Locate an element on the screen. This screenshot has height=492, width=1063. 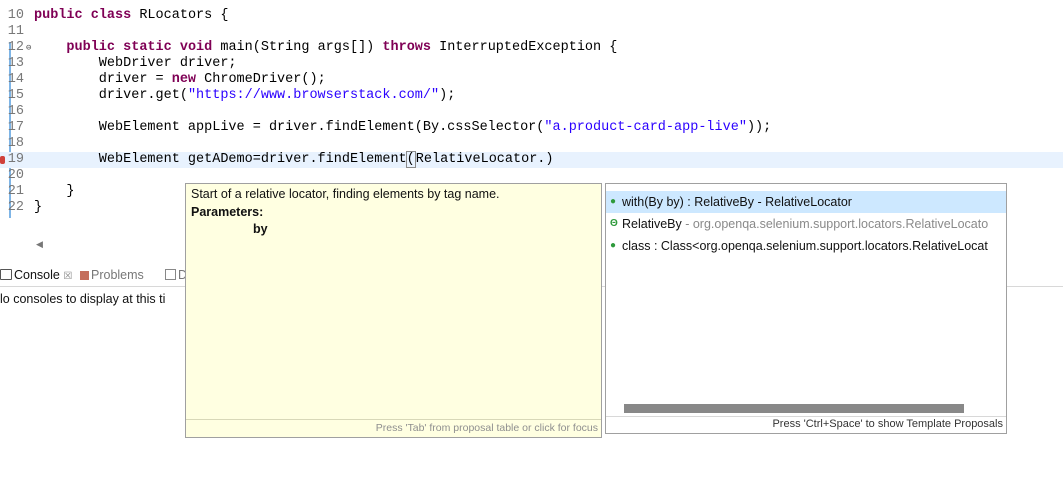
line-number: 20 is located at coordinates (15, 175).